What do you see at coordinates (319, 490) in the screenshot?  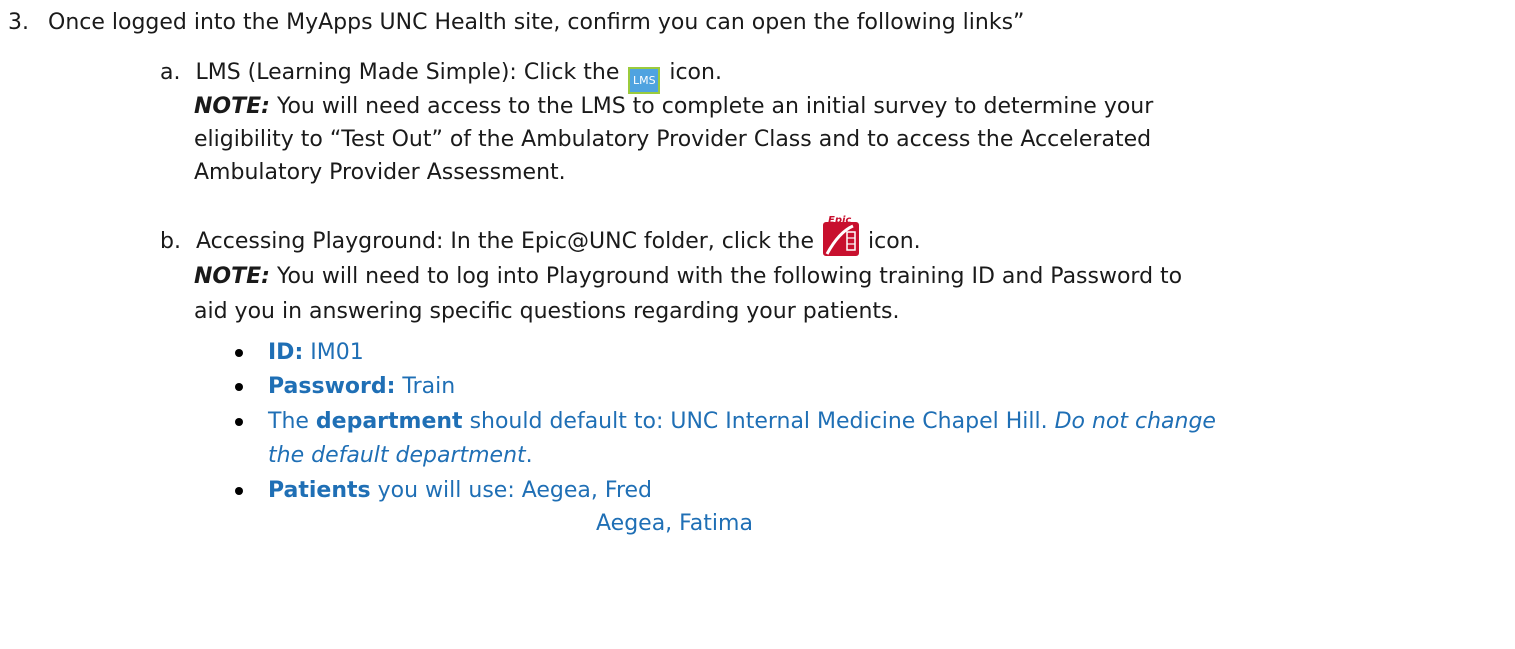 I see `patients-label: Patients` at bounding box center [319, 490].